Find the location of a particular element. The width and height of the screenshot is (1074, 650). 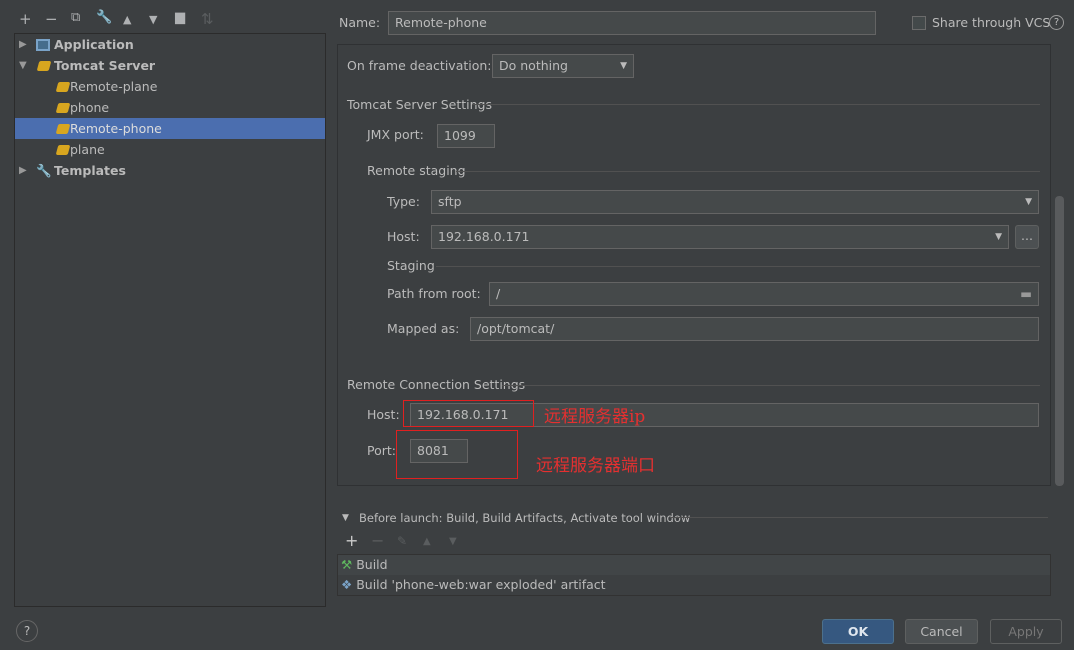

section-title: Staging is located at coordinates (411, 265).